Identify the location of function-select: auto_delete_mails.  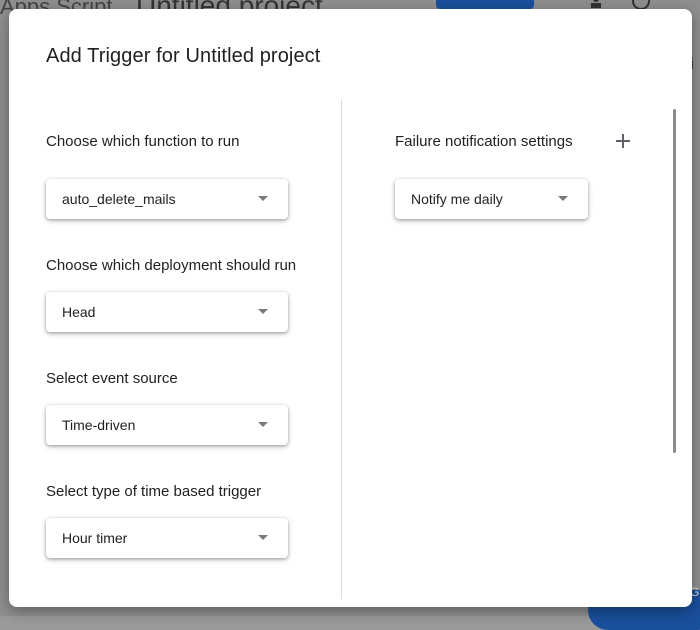
(167, 199).